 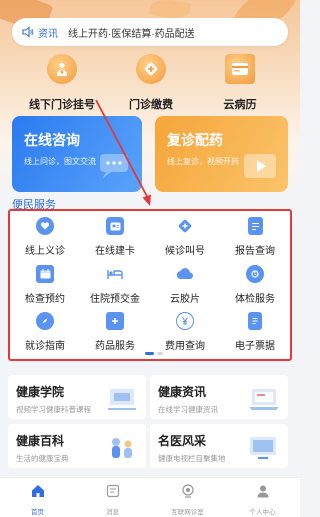 What do you see at coordinates (112, 491) in the screenshot?
I see `message-icon` at bounding box center [112, 491].